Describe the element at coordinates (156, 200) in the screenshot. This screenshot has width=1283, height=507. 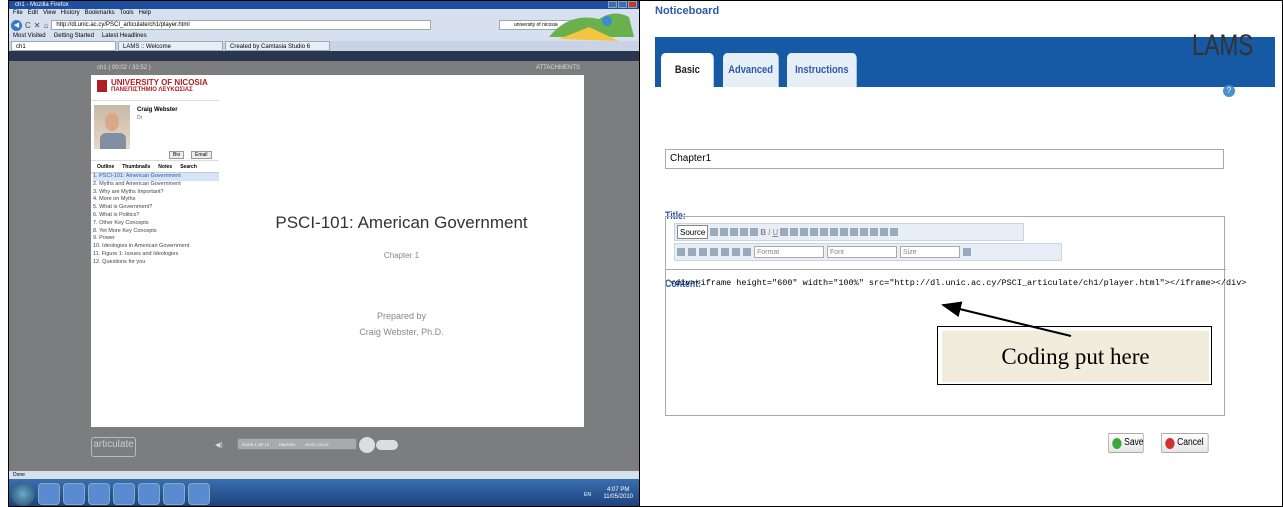
I see `outline-item: 4. More on Myths` at that location.